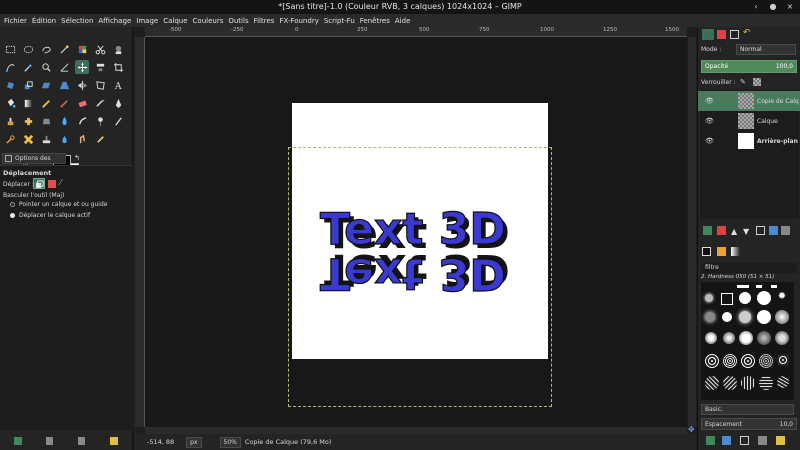 This screenshot has width=800, height=450. Describe the element at coordinates (118, 49) in the screenshot. I see `foreground-select-icon` at that location.